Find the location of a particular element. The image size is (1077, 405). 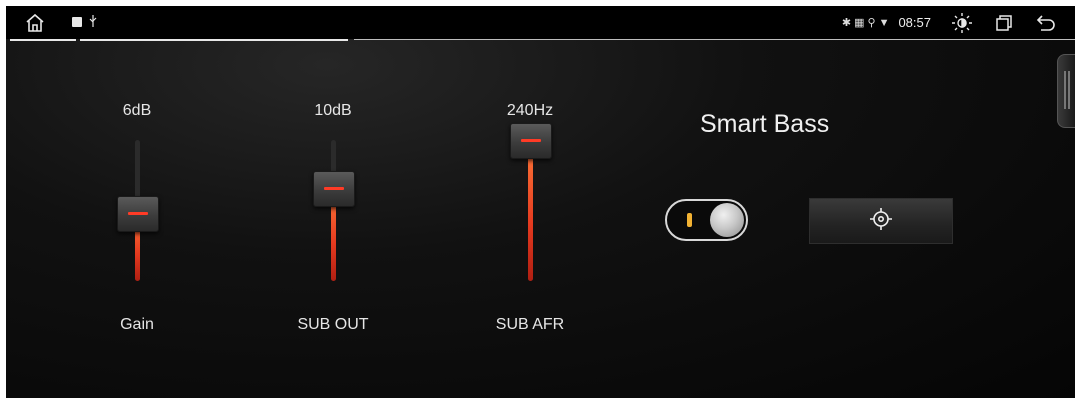

clock: 08:57 is located at coordinates (914, 22).